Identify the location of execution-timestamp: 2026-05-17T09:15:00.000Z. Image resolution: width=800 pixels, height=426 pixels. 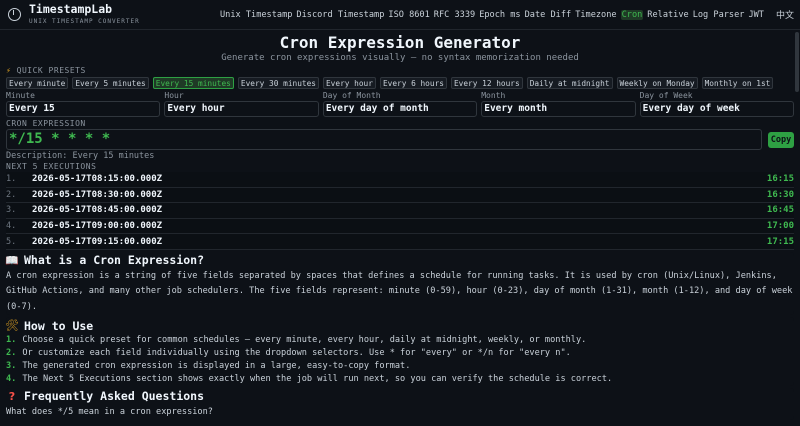
(97, 241).